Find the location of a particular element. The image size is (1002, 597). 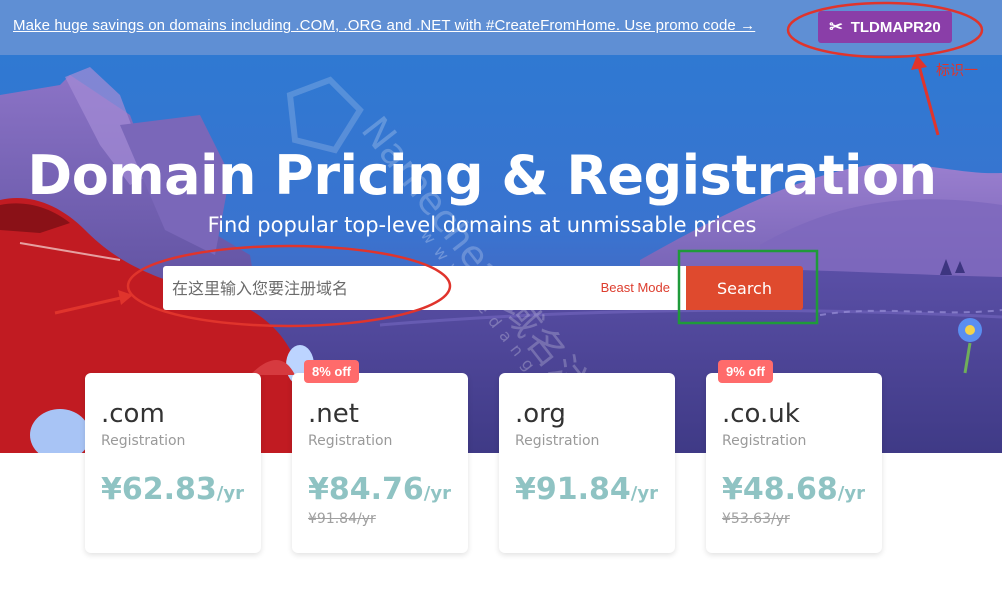

domain-card-net: .net Registration ¥84.76/yr ¥91.84/yr is located at coordinates (380, 463).